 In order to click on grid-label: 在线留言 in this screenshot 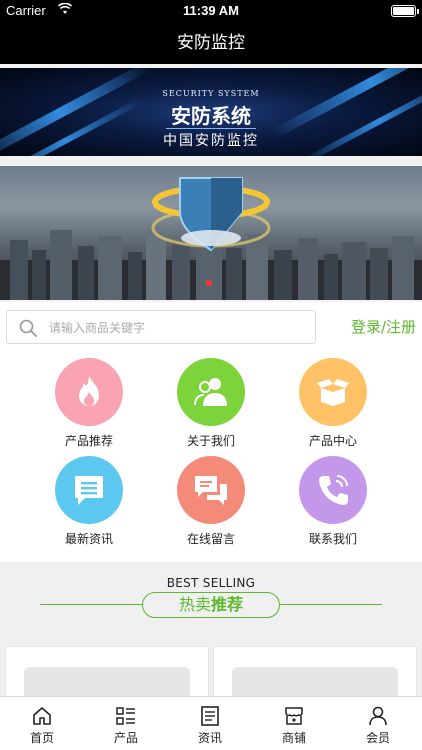, I will do `click(210, 539)`.